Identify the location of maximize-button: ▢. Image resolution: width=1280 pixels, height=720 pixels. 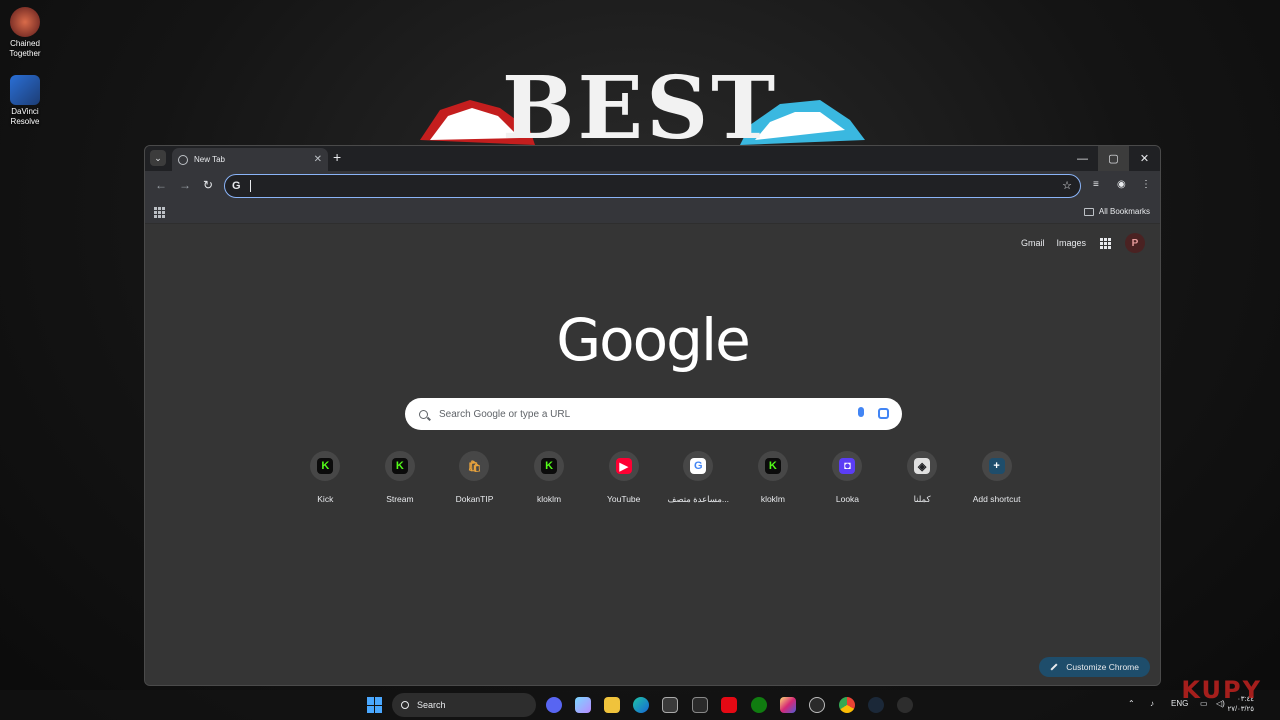
(1113, 158).